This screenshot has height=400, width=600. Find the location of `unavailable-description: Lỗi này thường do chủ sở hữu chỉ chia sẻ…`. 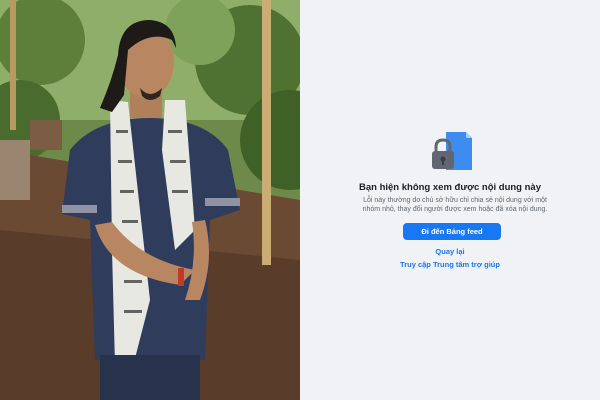

unavailable-description: Lỗi này thường do chủ sở hữu chỉ chia sẻ… is located at coordinates (455, 205).